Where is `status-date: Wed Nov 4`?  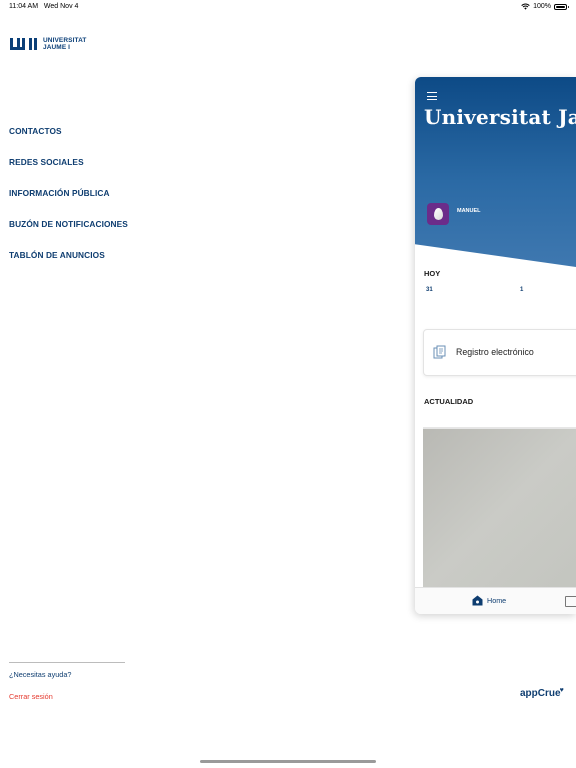
status-date: Wed Nov 4 is located at coordinates (61, 6).